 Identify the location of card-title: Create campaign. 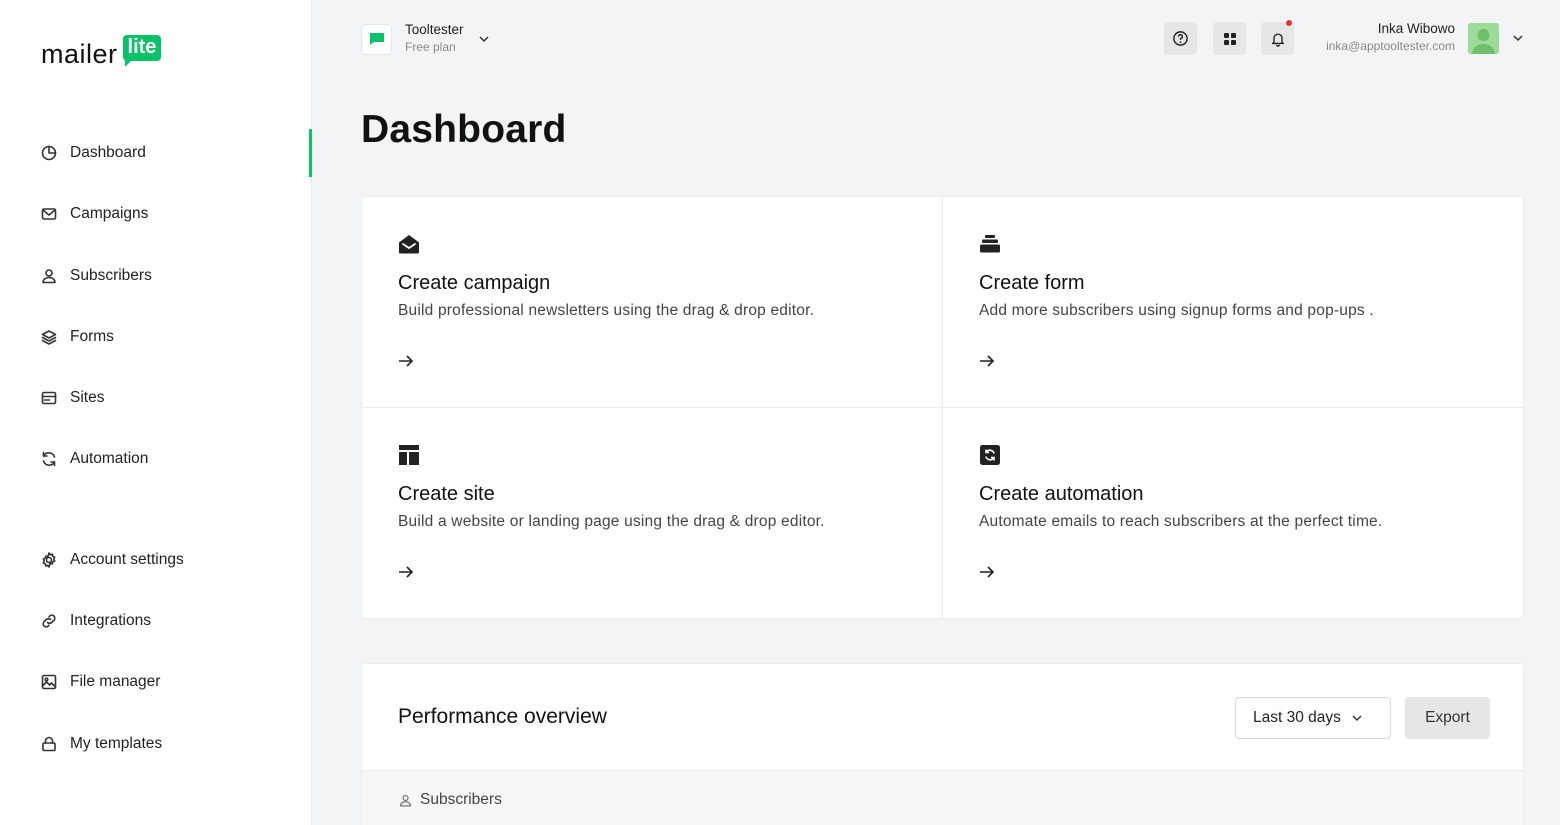
(474, 283).